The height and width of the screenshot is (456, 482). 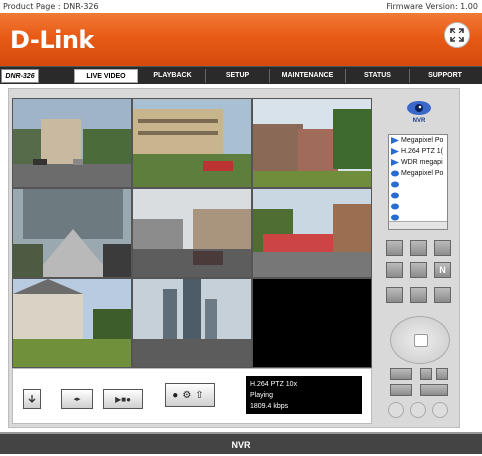 I want to click on tab-maintenance: MAINTENANCE, so click(x=308, y=76).